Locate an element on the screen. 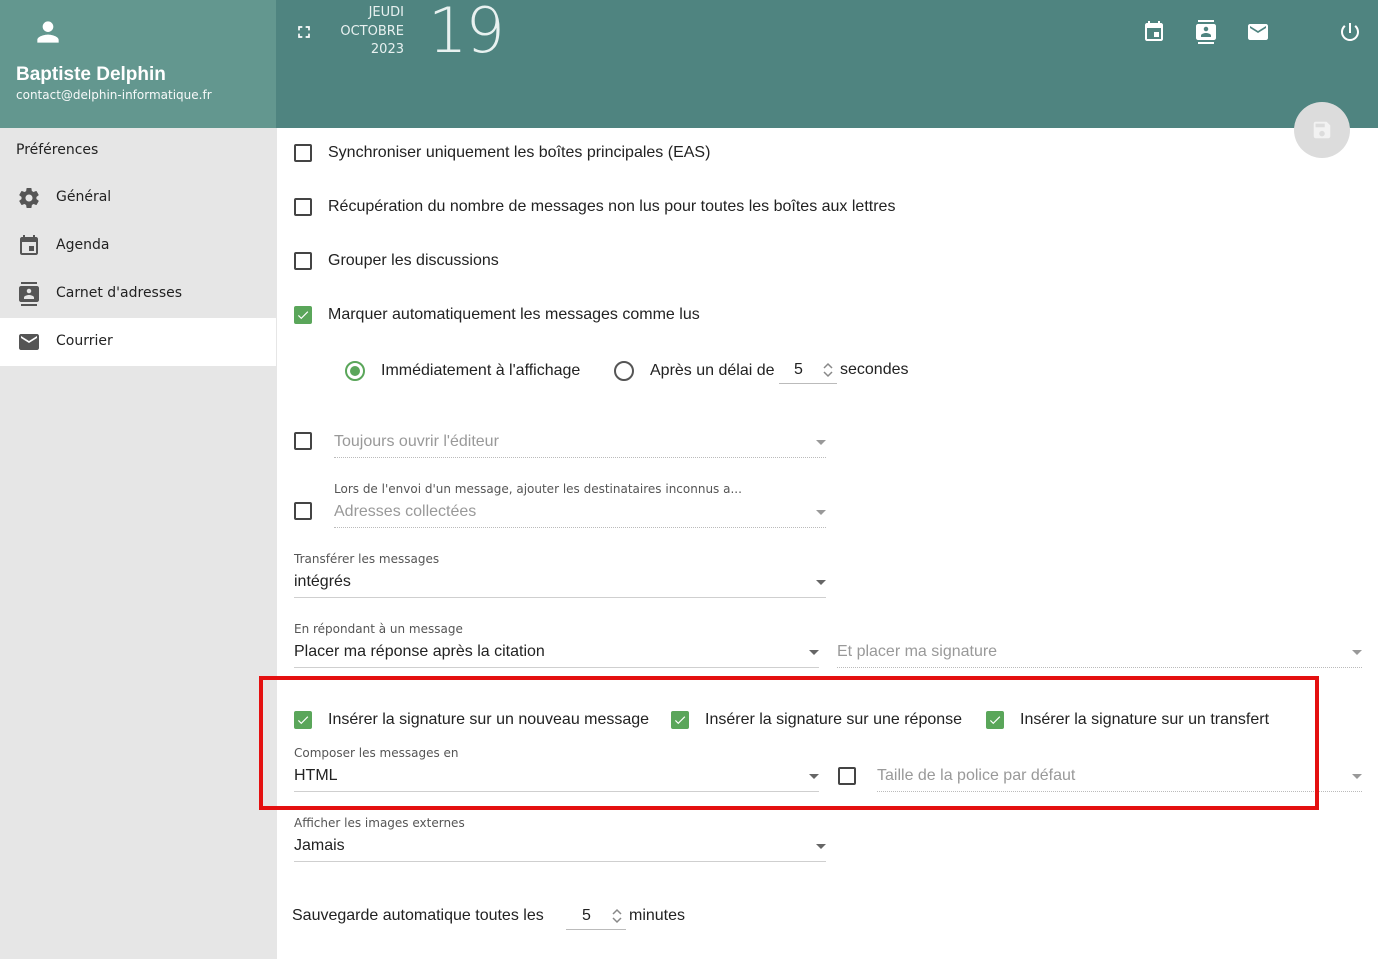 The image size is (1378, 959). top-bar: JEUDI OCTOBRE 2023 19 is located at coordinates (827, 64).